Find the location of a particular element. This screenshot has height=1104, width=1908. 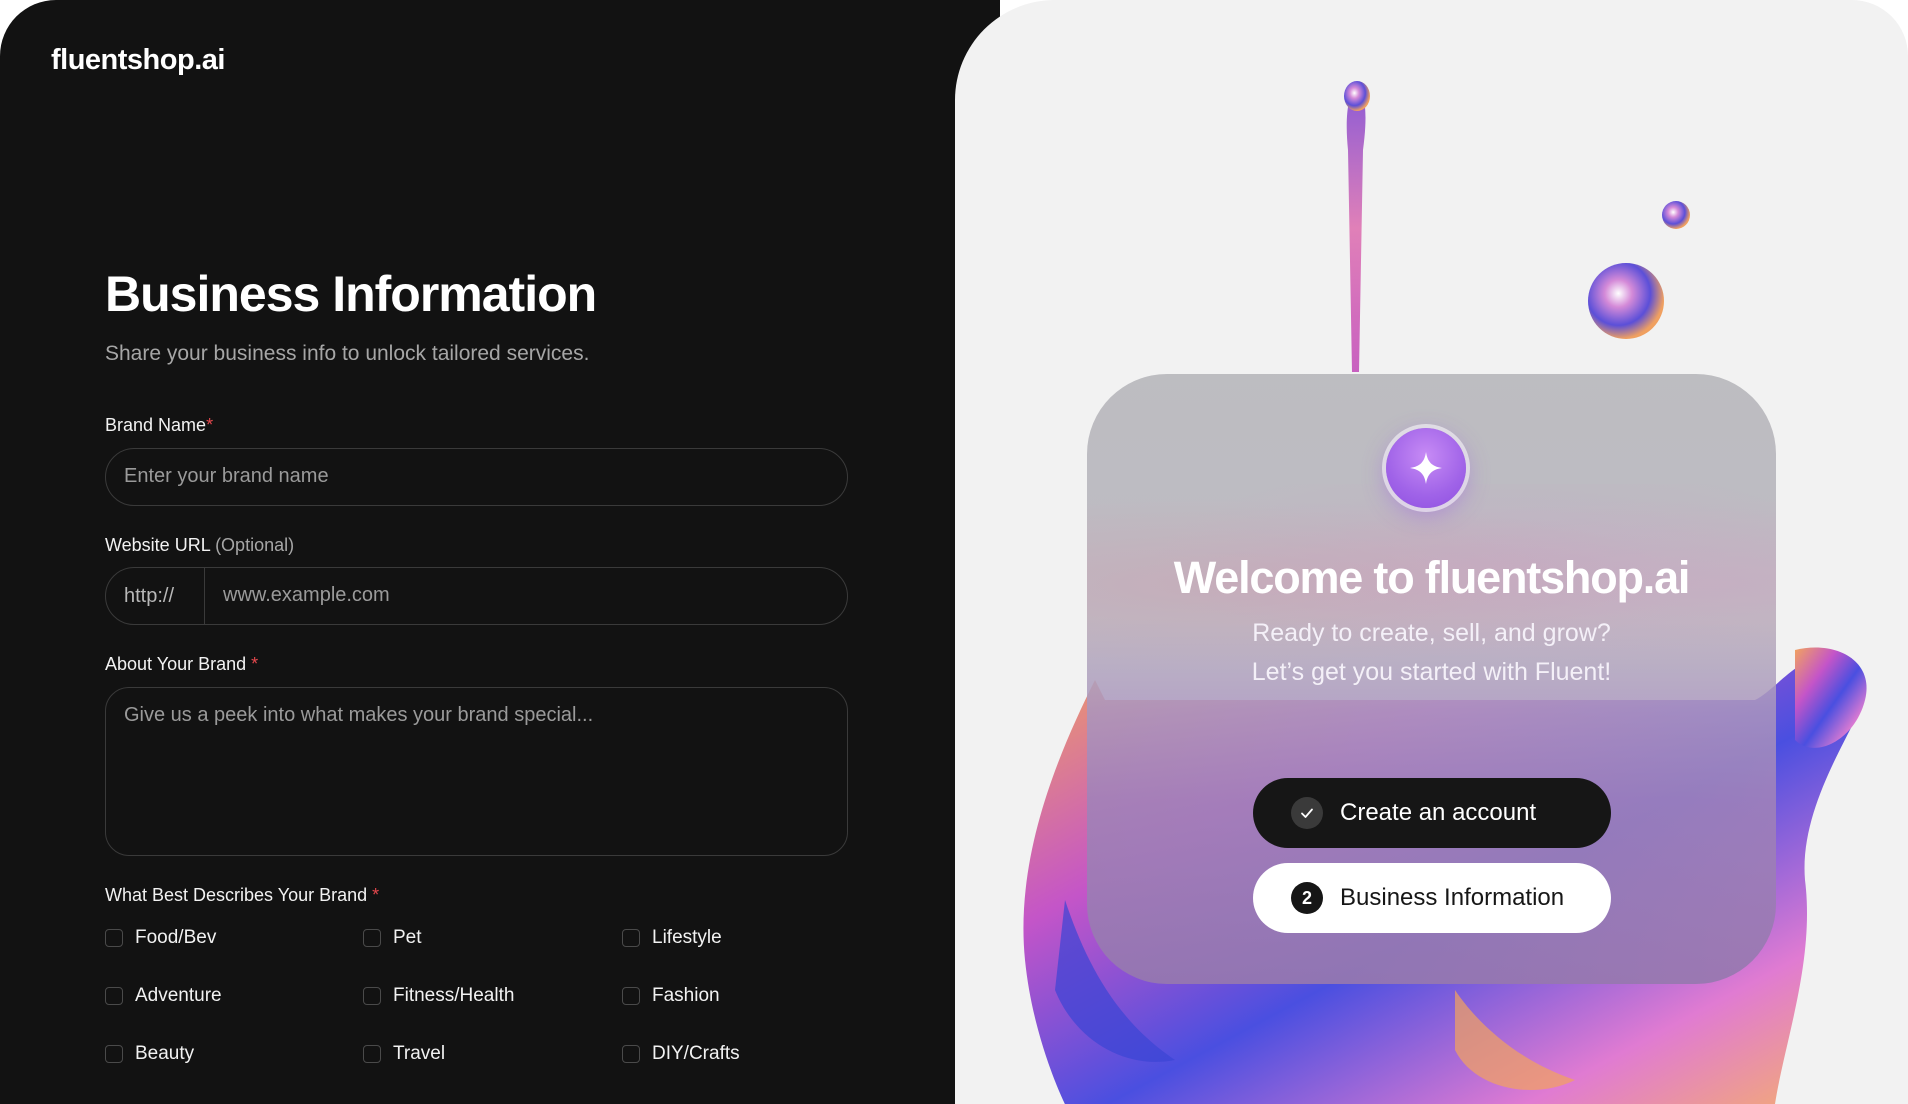

about-brand-label-text: About Your Brand is located at coordinates (176, 664).